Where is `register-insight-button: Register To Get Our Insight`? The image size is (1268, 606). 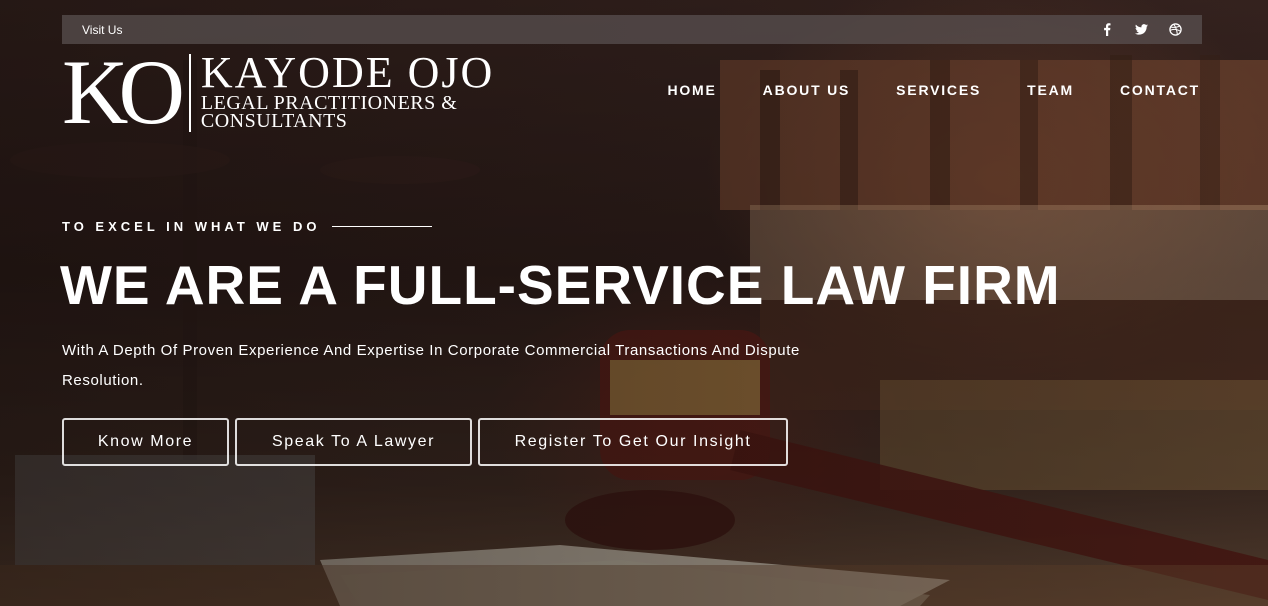
register-insight-button: Register To Get Our Insight is located at coordinates (633, 442).